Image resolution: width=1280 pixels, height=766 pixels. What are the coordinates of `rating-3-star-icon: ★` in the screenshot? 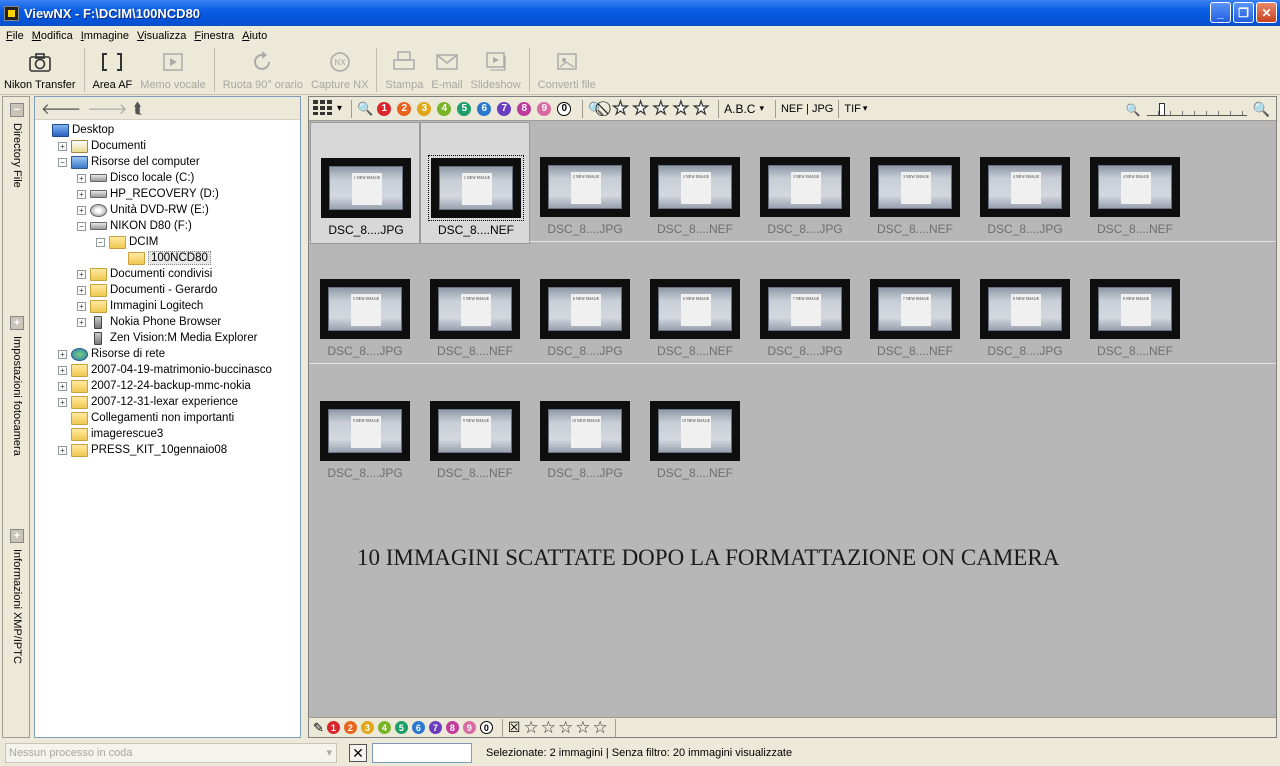 It's located at (660, 108).